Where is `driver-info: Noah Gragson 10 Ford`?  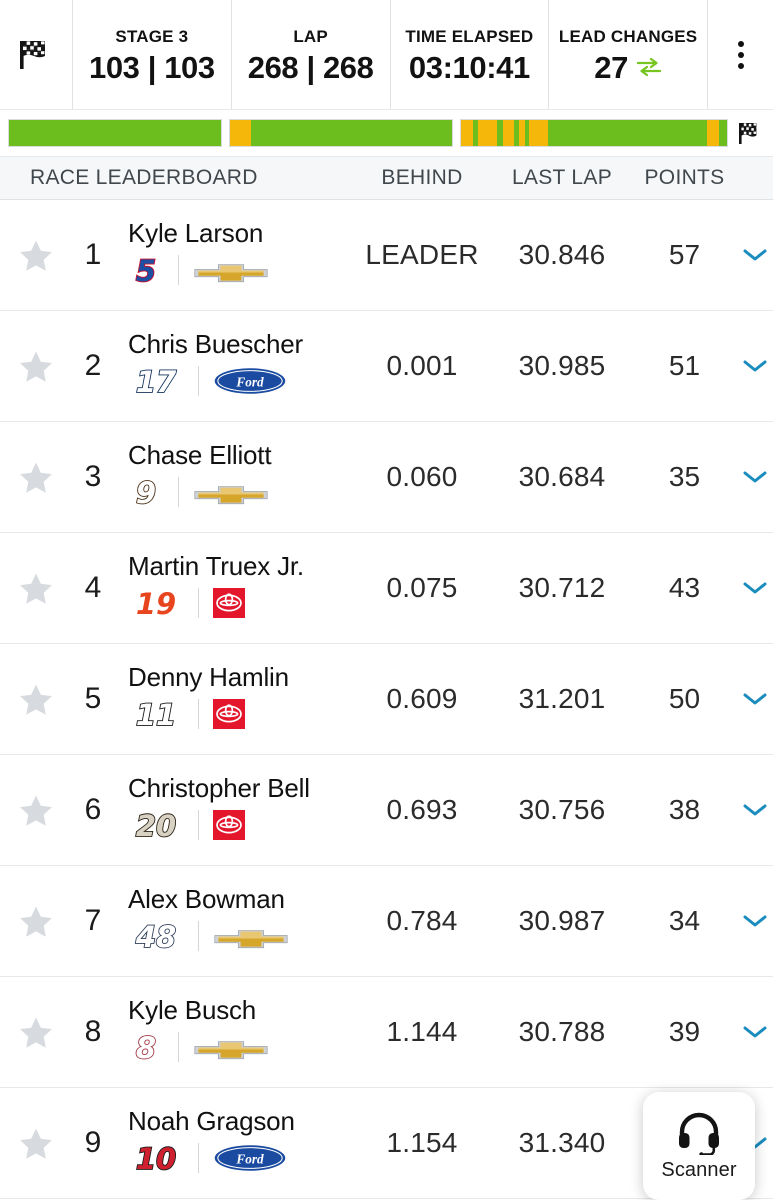 driver-info: Noah Gragson 10 Ford is located at coordinates (233, 1142).